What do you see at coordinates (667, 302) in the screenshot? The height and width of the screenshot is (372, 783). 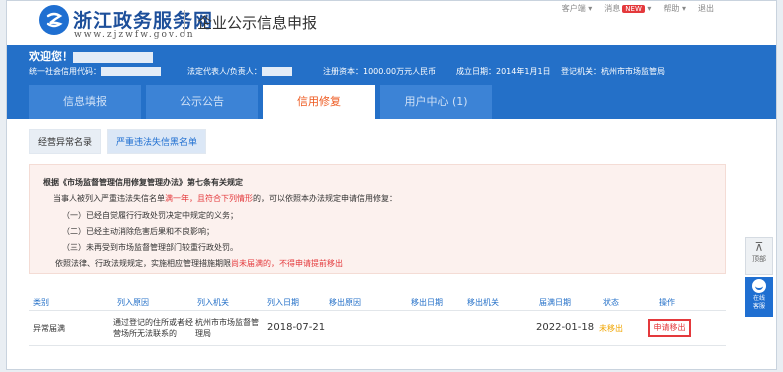 I see `col-action: 操作` at bounding box center [667, 302].